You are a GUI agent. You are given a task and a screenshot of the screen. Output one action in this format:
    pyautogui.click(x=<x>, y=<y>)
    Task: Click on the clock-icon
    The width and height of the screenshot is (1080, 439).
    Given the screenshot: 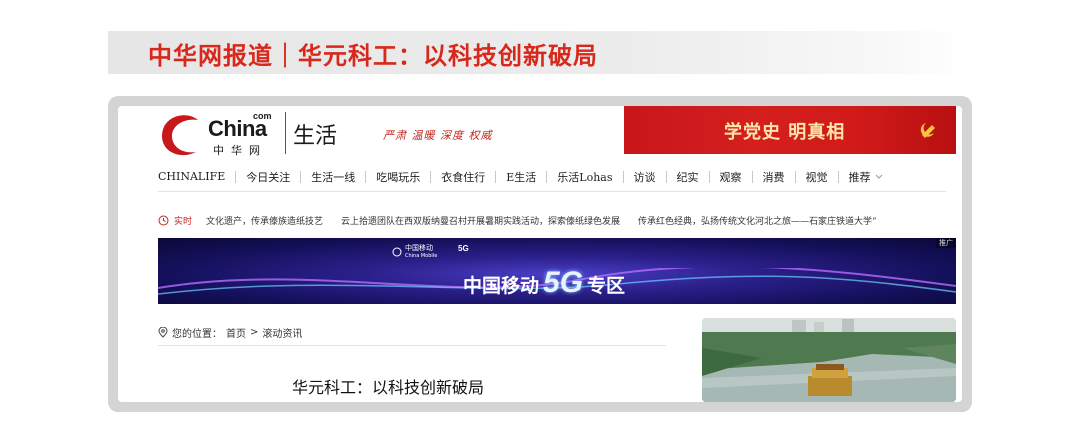 What is the action you would take?
    pyautogui.click(x=163, y=220)
    